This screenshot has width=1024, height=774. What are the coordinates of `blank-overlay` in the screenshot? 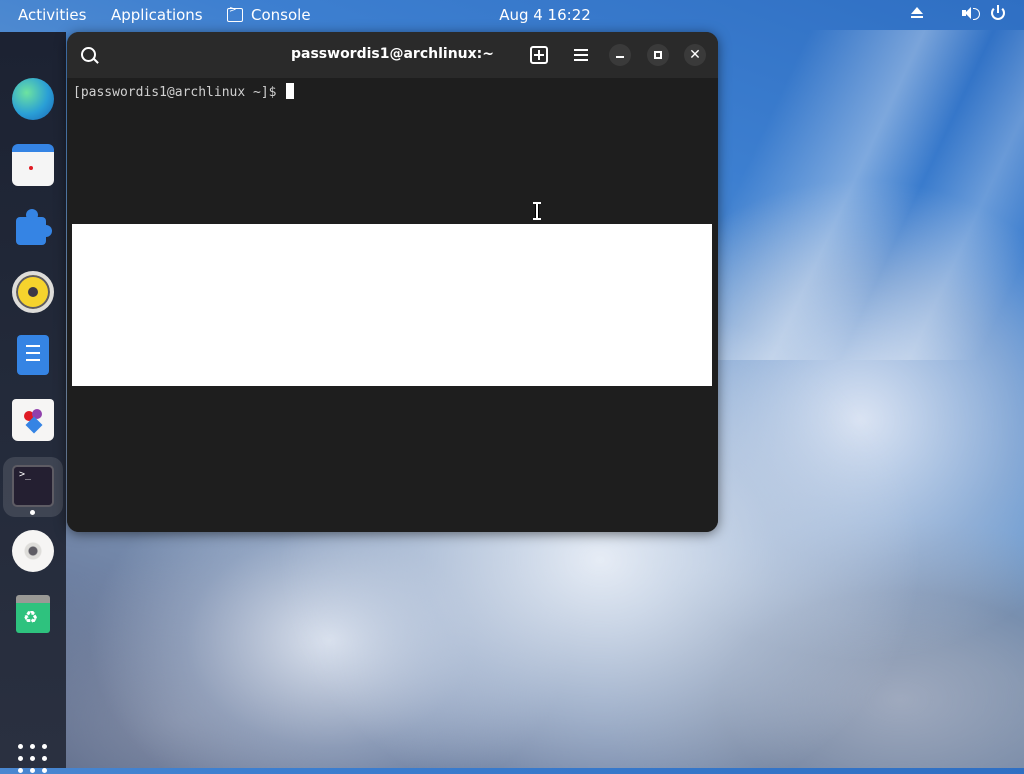 It's located at (392, 305).